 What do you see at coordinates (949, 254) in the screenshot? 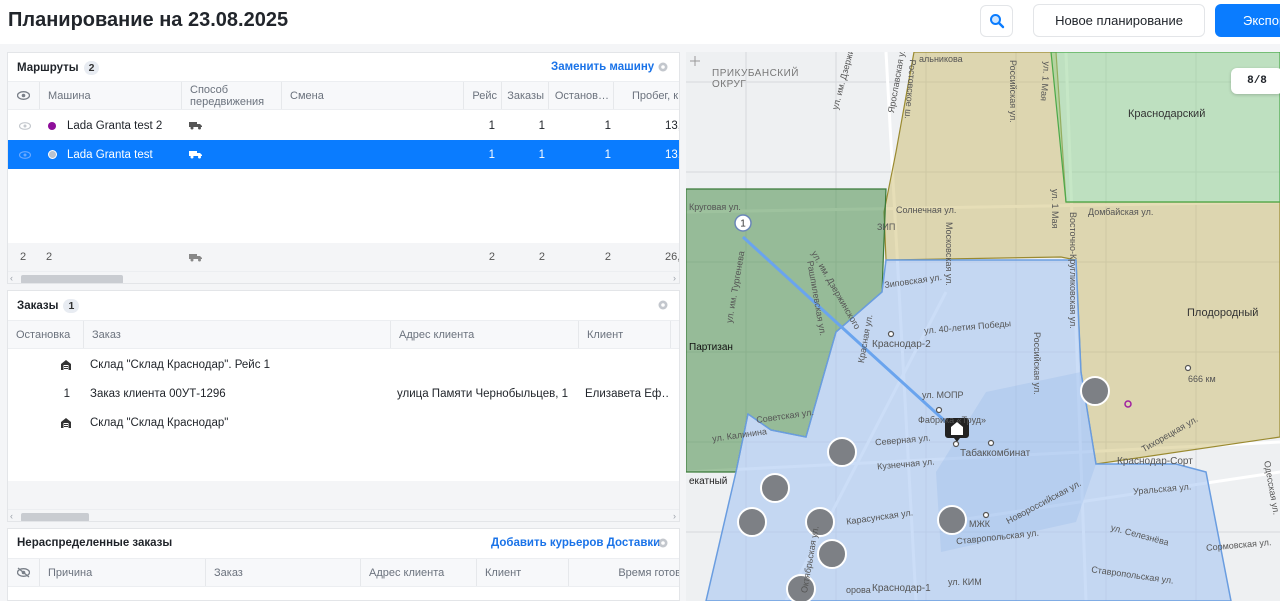
I see `street-moskovskaya: Московская ул.` at bounding box center [949, 254].